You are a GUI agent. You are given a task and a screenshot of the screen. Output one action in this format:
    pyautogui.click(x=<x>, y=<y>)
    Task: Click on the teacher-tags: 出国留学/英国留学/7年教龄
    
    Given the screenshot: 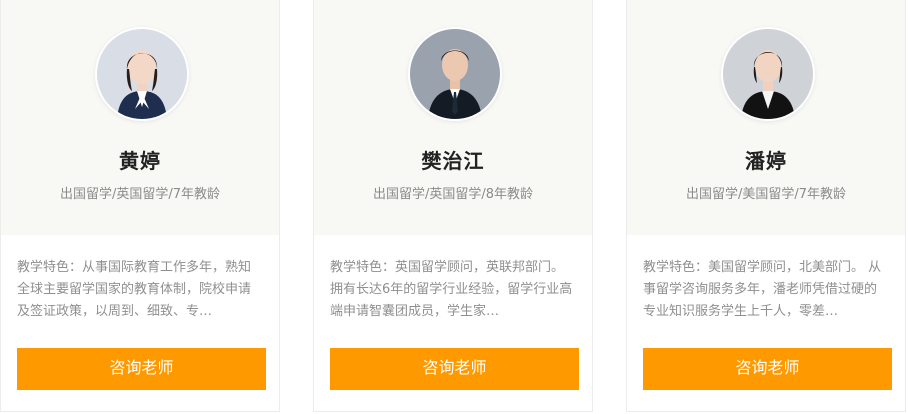 What is the action you would take?
    pyautogui.click(x=140, y=194)
    